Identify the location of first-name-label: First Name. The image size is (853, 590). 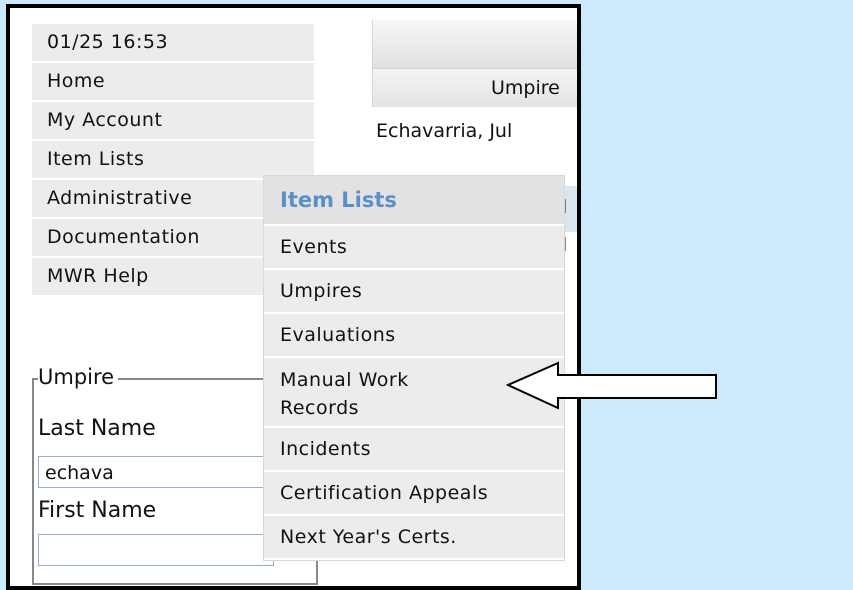
(97, 510).